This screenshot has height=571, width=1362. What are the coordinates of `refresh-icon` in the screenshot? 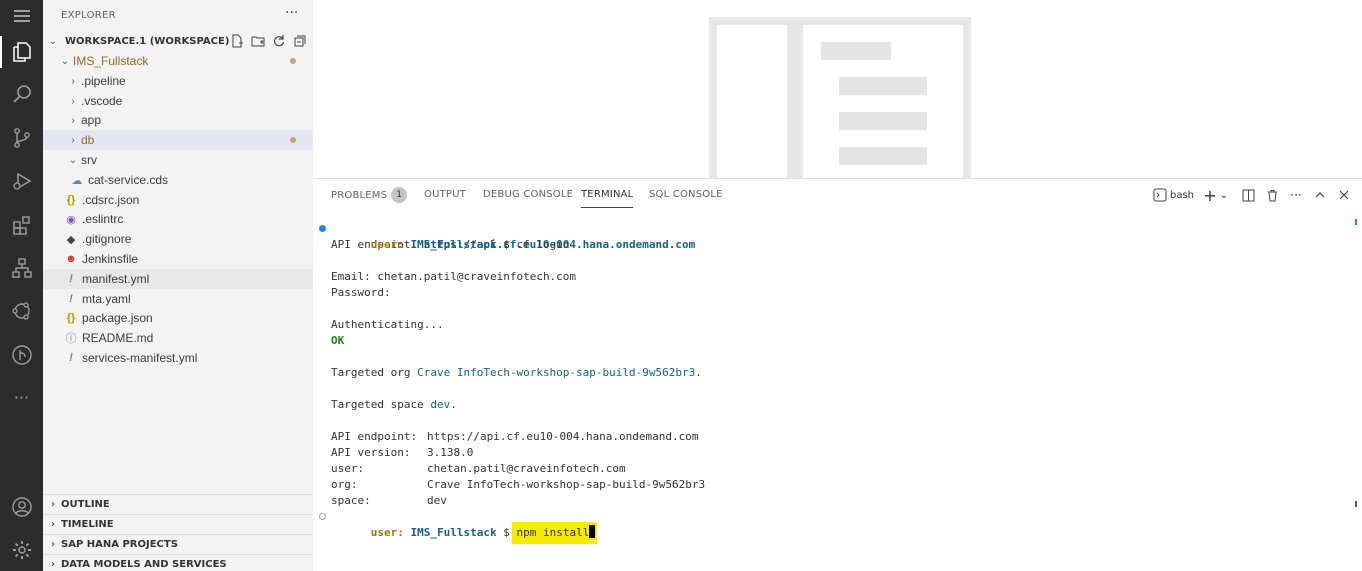 It's located at (279, 41).